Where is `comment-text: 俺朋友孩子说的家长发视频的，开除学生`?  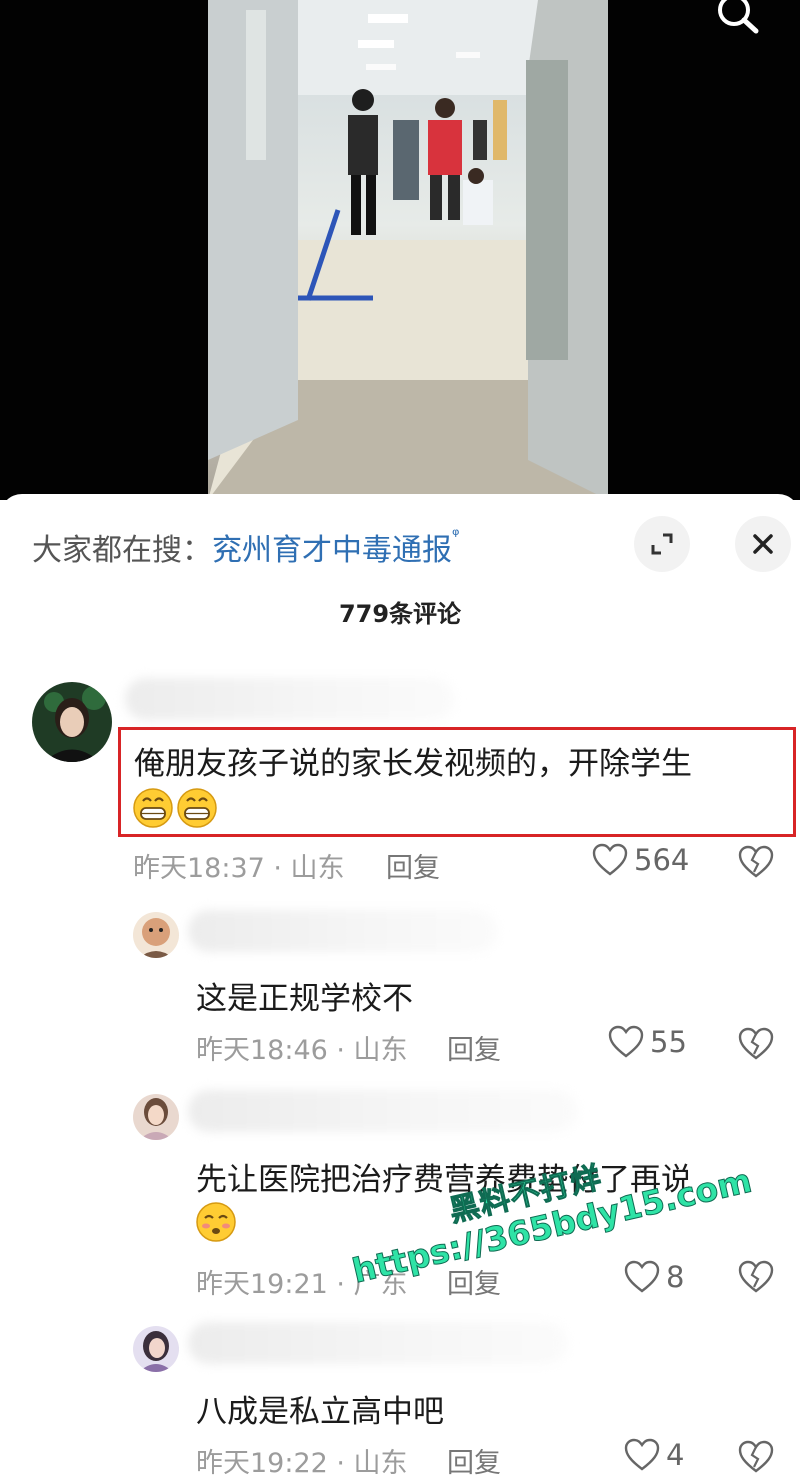
comment-text: 俺朋友孩子说的家长发视频的，开除学生 is located at coordinates (413, 764).